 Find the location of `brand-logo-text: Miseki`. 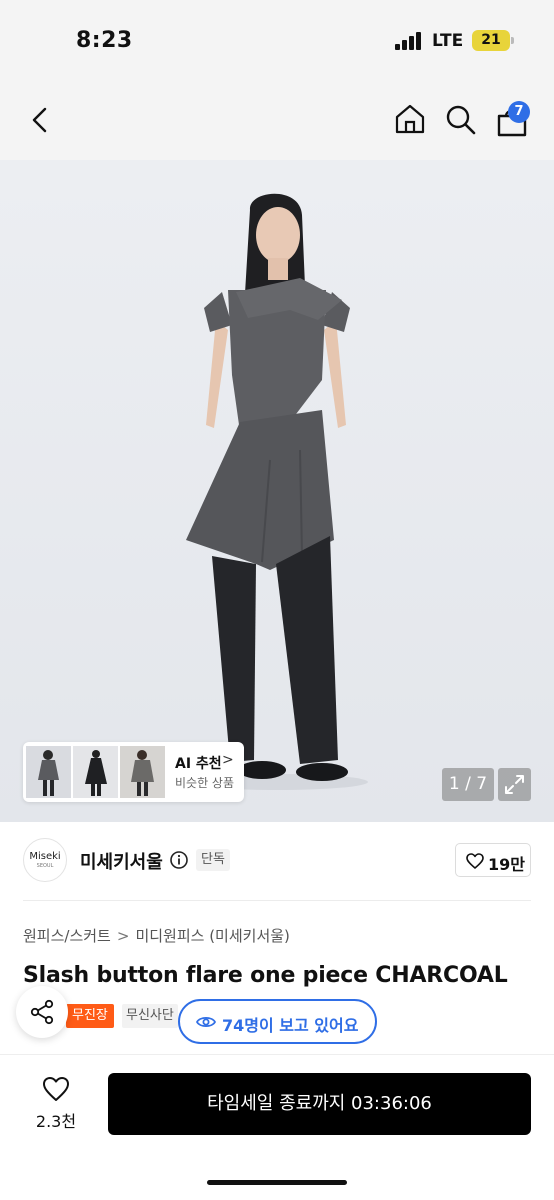

brand-logo-text: Miseki is located at coordinates (45, 856).